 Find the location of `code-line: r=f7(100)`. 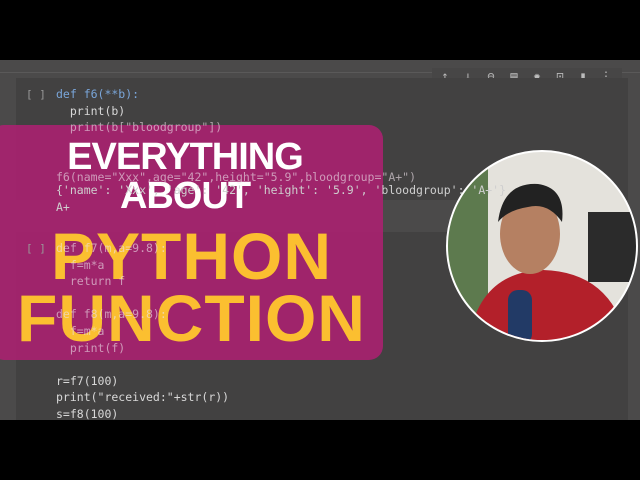

code-line: r=f7(100) is located at coordinates (87, 380).